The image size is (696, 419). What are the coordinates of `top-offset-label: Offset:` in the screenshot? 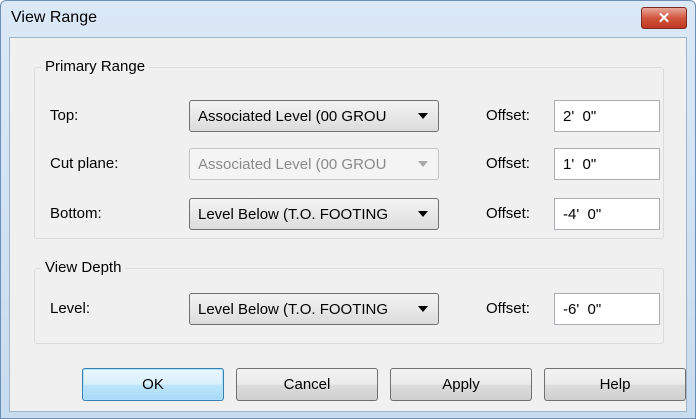 It's located at (508, 115).